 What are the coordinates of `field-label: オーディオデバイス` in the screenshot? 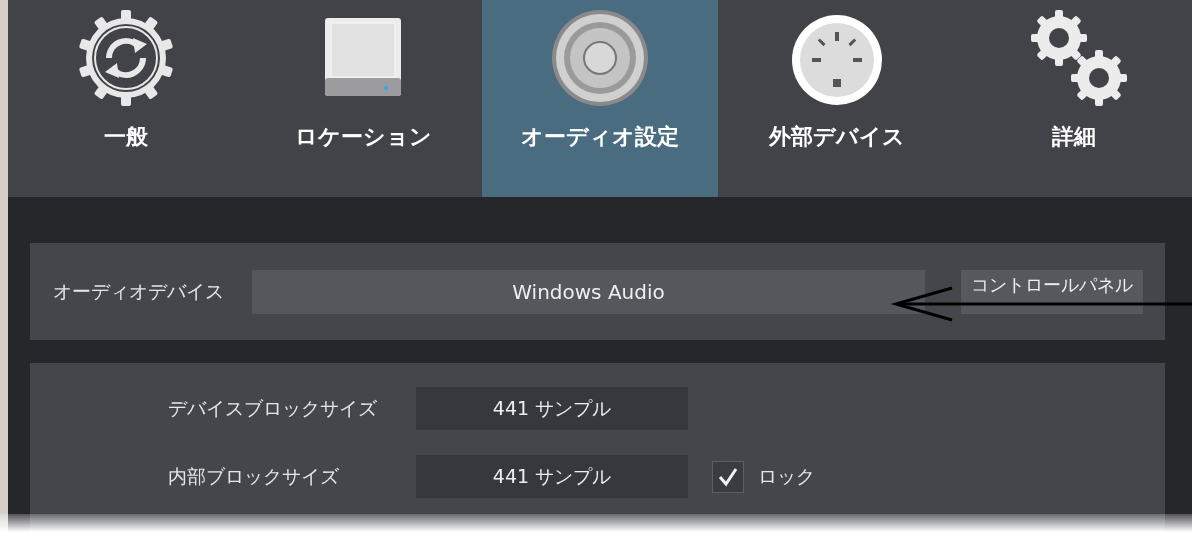 It's located at (138, 291).